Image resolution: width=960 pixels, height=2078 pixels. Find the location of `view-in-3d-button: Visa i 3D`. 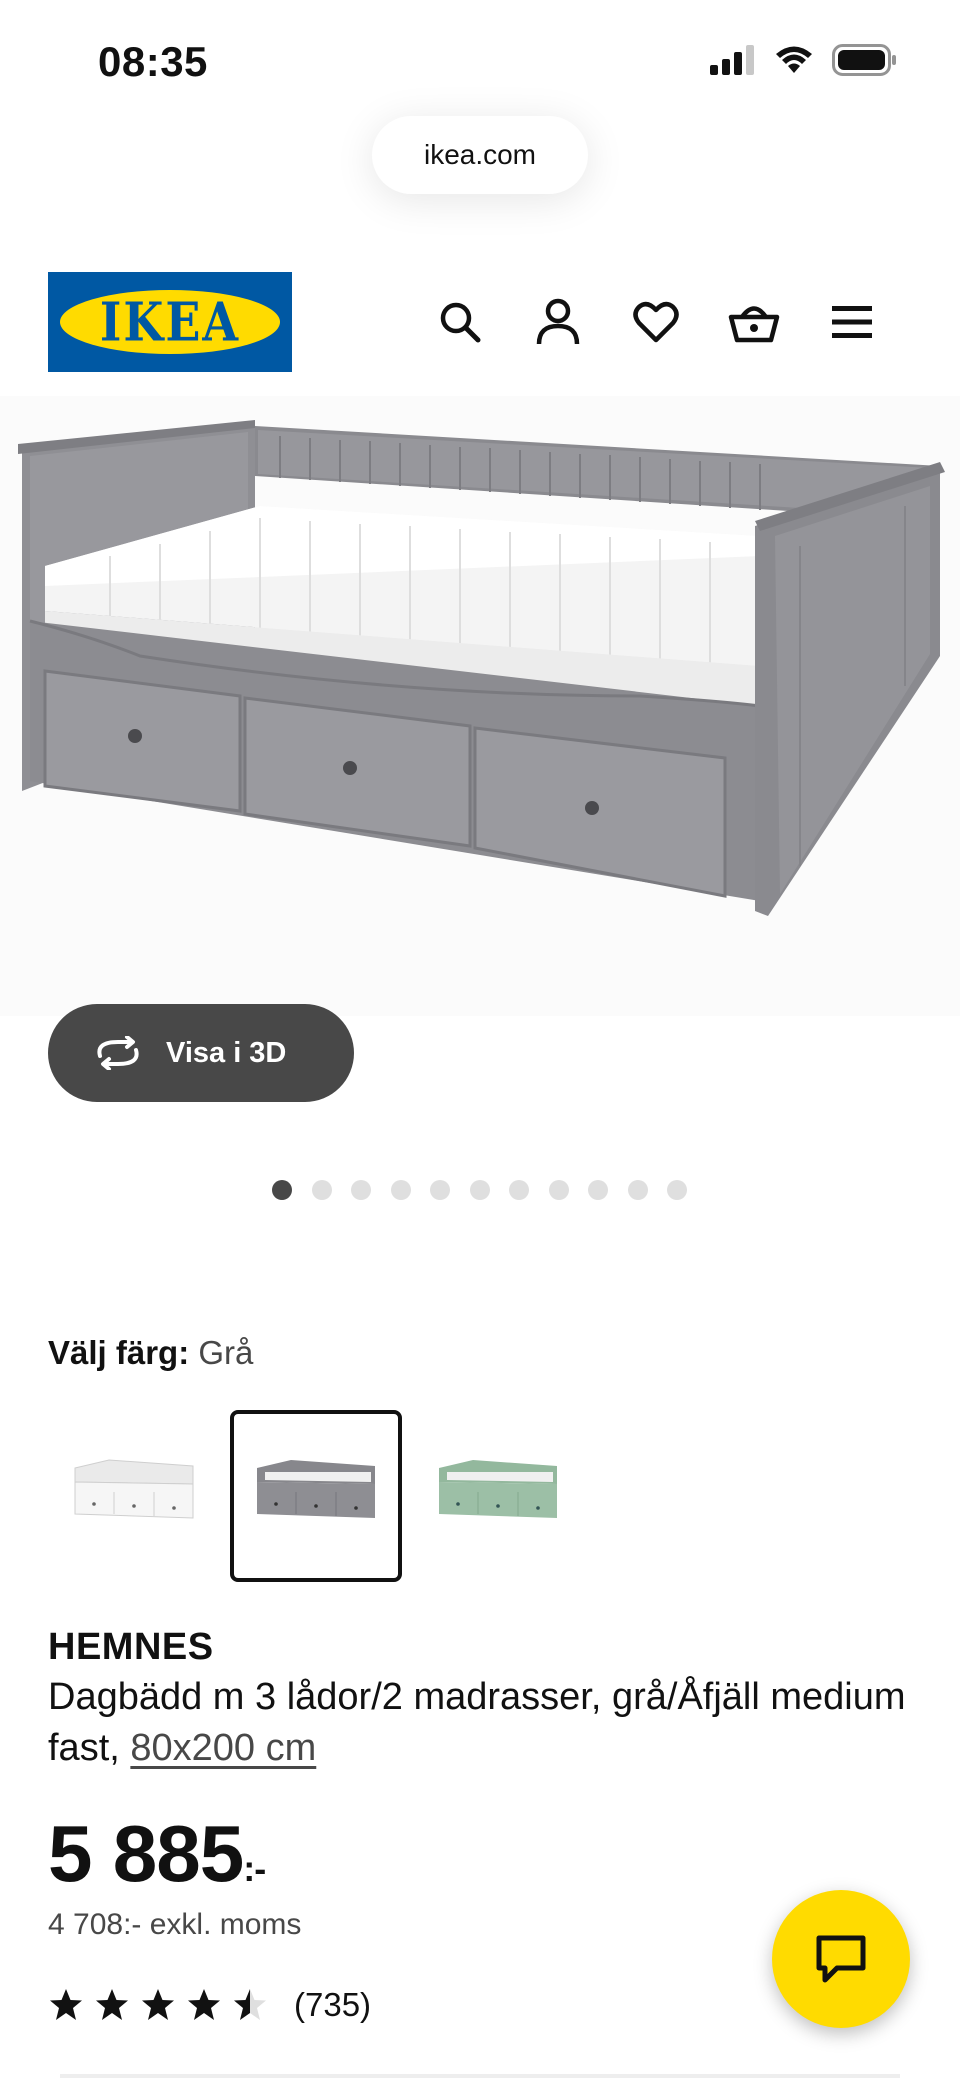

view-in-3d-button: Visa i 3D is located at coordinates (201, 1053).